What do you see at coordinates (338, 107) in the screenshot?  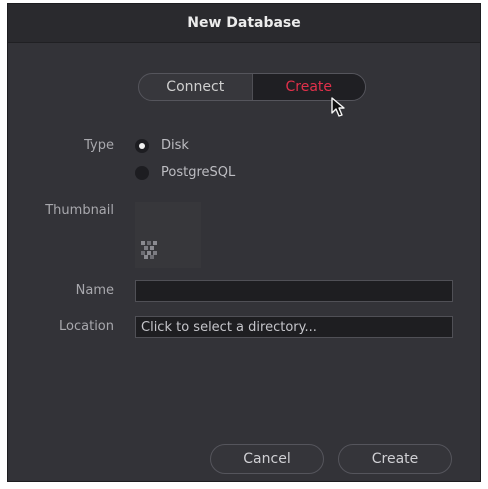 I see `mouse-cursor-icon` at bounding box center [338, 107].